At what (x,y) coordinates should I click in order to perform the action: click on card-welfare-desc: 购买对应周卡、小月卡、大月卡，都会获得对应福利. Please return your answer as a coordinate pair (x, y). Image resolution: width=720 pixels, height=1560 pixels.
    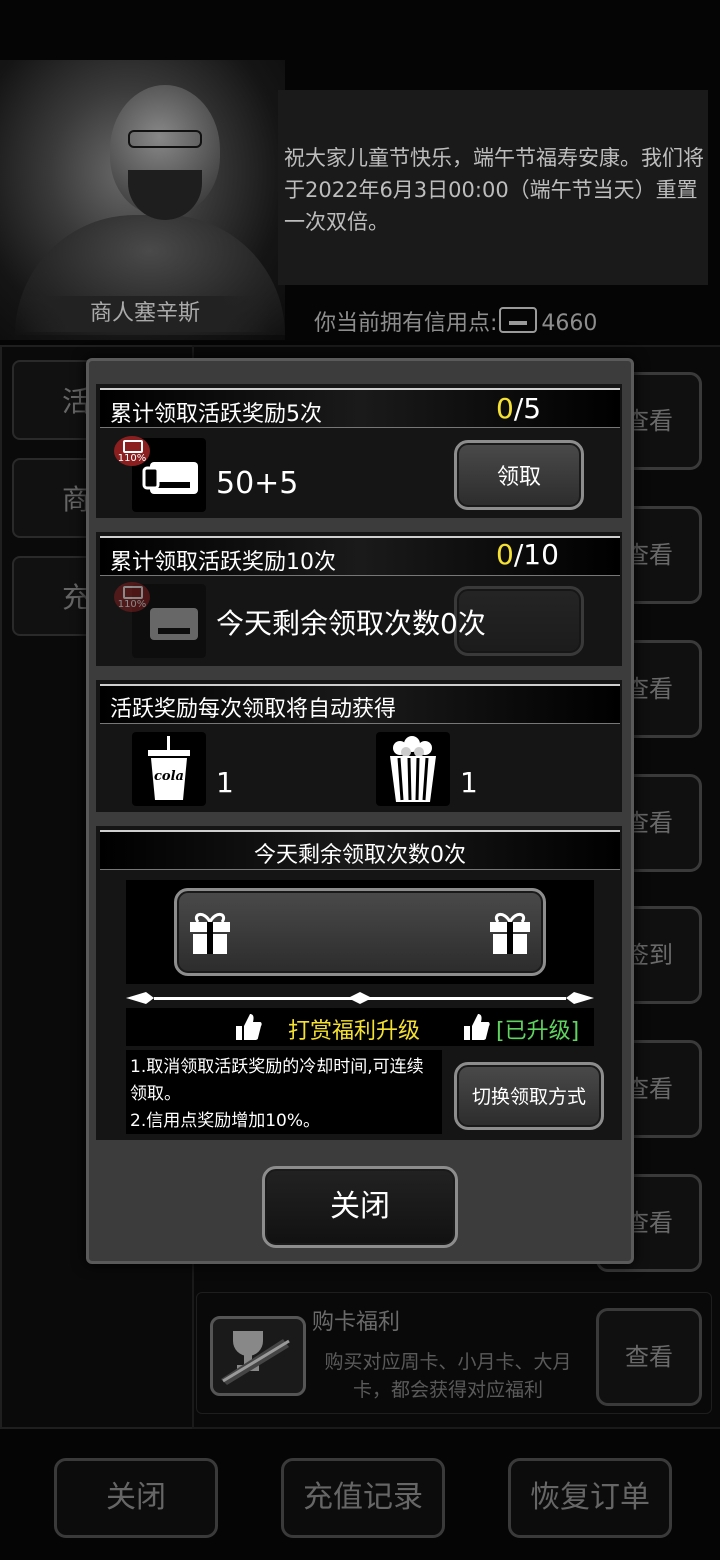
    Looking at the image, I should click on (448, 1376).